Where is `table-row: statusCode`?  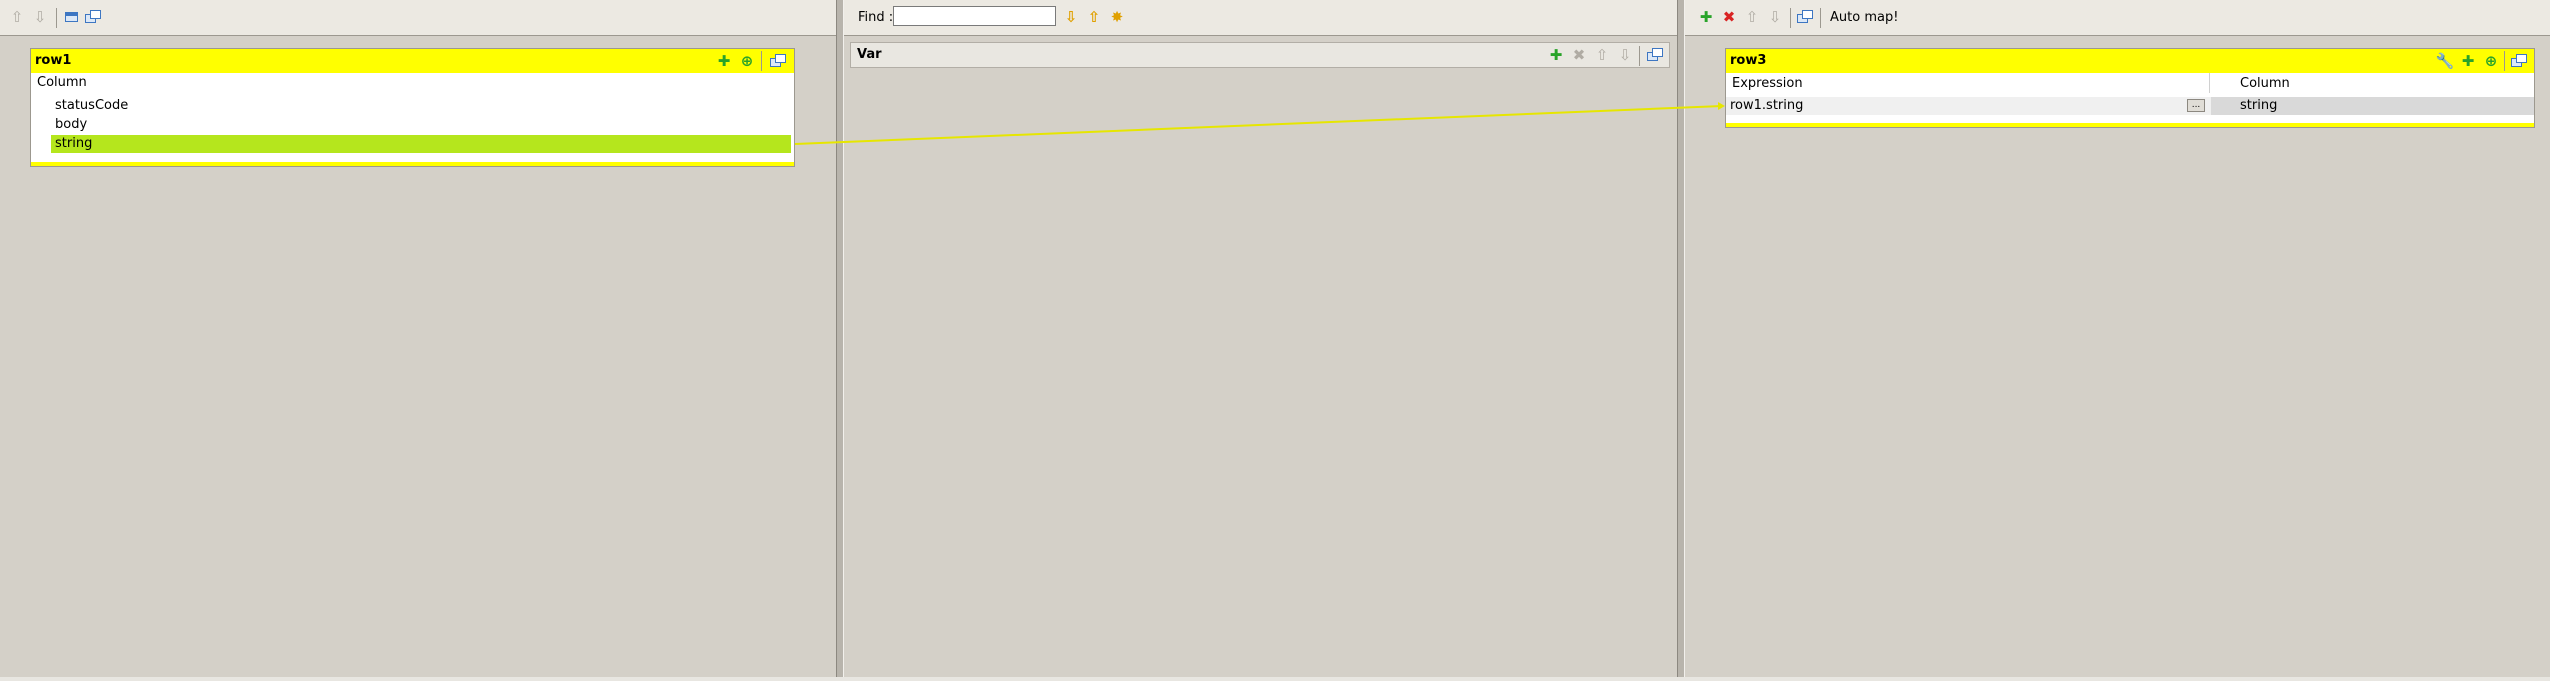
table-row: statusCode is located at coordinates (421, 106).